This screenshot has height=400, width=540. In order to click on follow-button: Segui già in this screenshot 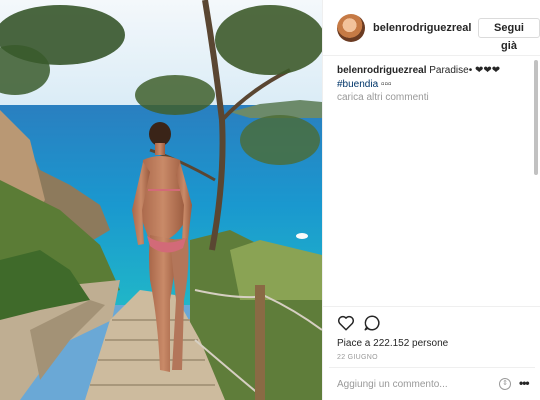, I will do `click(509, 35)`.